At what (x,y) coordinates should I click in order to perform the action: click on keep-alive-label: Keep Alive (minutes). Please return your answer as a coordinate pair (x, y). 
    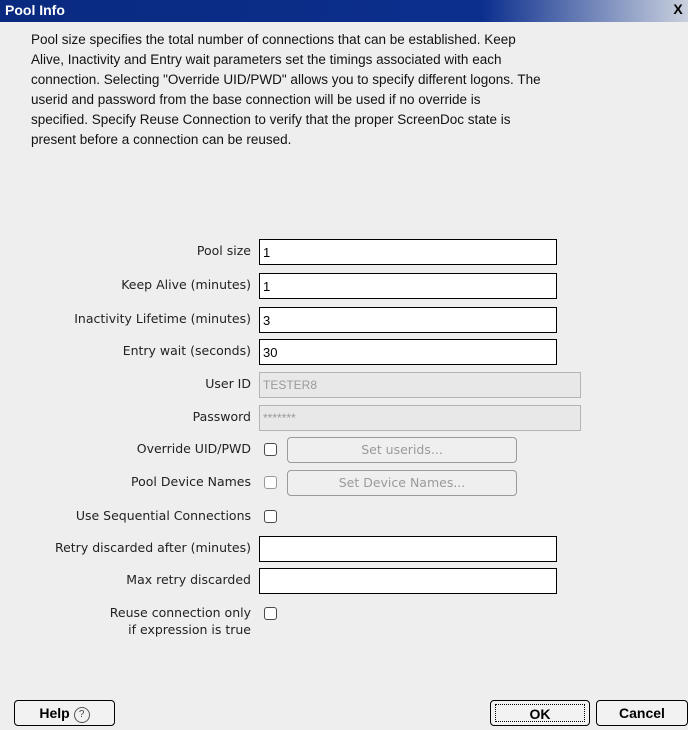
    Looking at the image, I should click on (186, 284).